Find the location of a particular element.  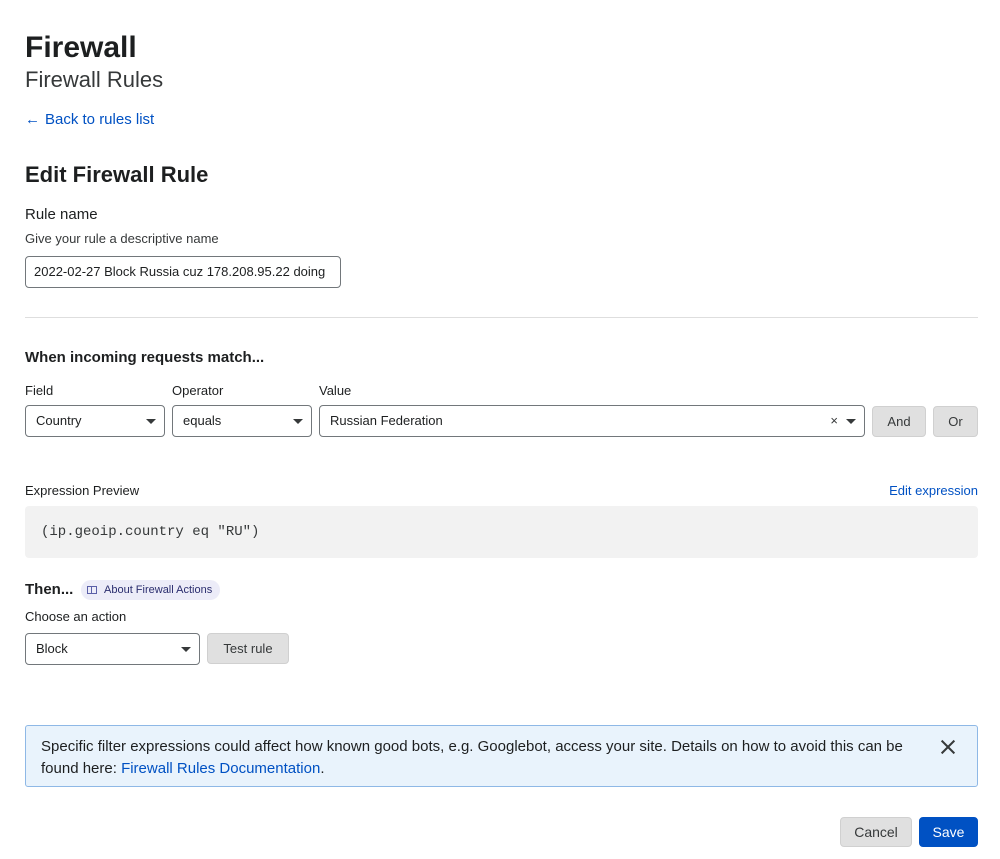

field-label: Field is located at coordinates (39, 390).